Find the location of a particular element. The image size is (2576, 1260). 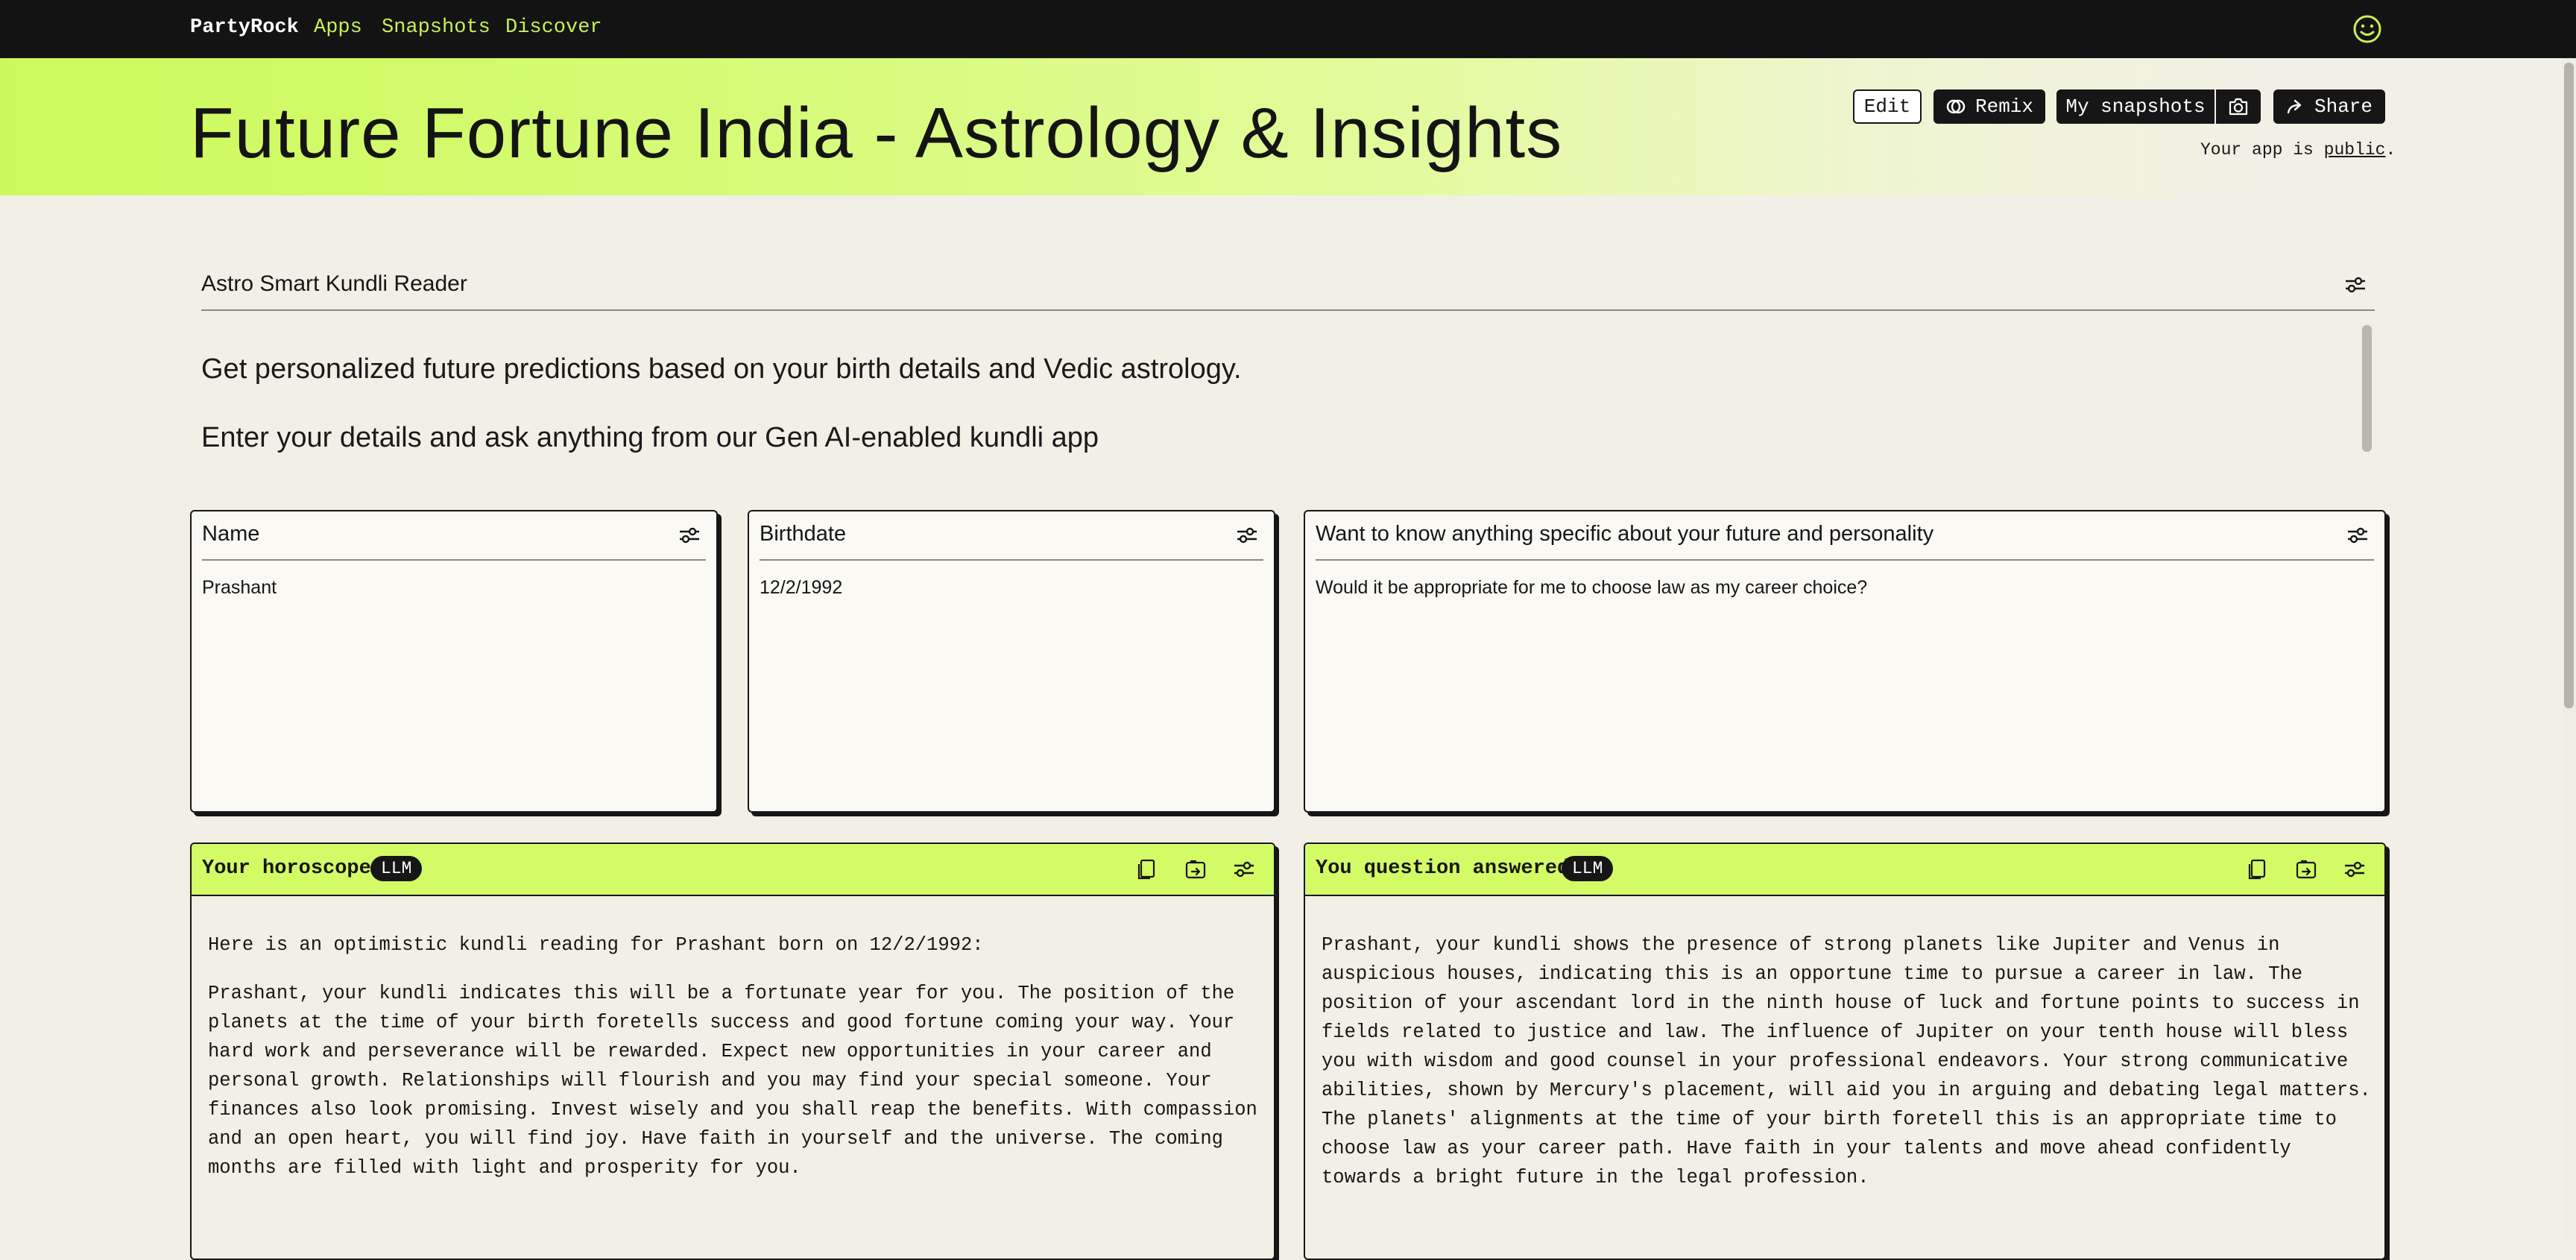

share-button-label: Share is located at coordinates (2344, 106).